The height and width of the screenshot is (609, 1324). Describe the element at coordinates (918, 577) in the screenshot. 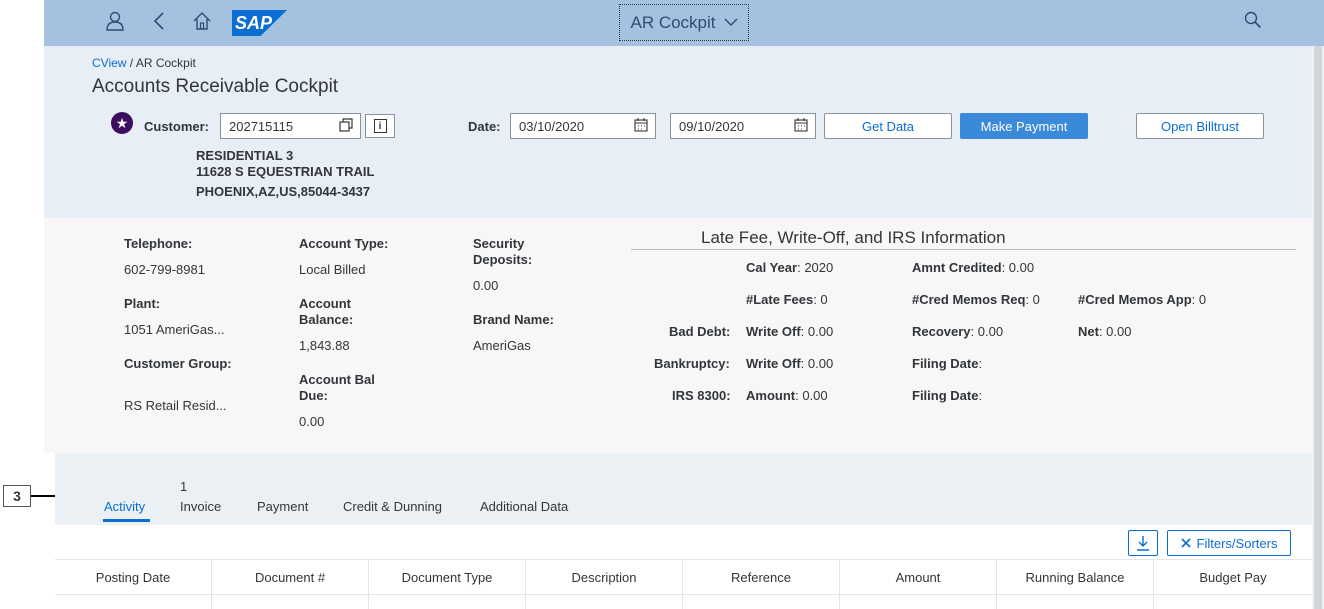

I see `column-header-amount: Amount` at that location.